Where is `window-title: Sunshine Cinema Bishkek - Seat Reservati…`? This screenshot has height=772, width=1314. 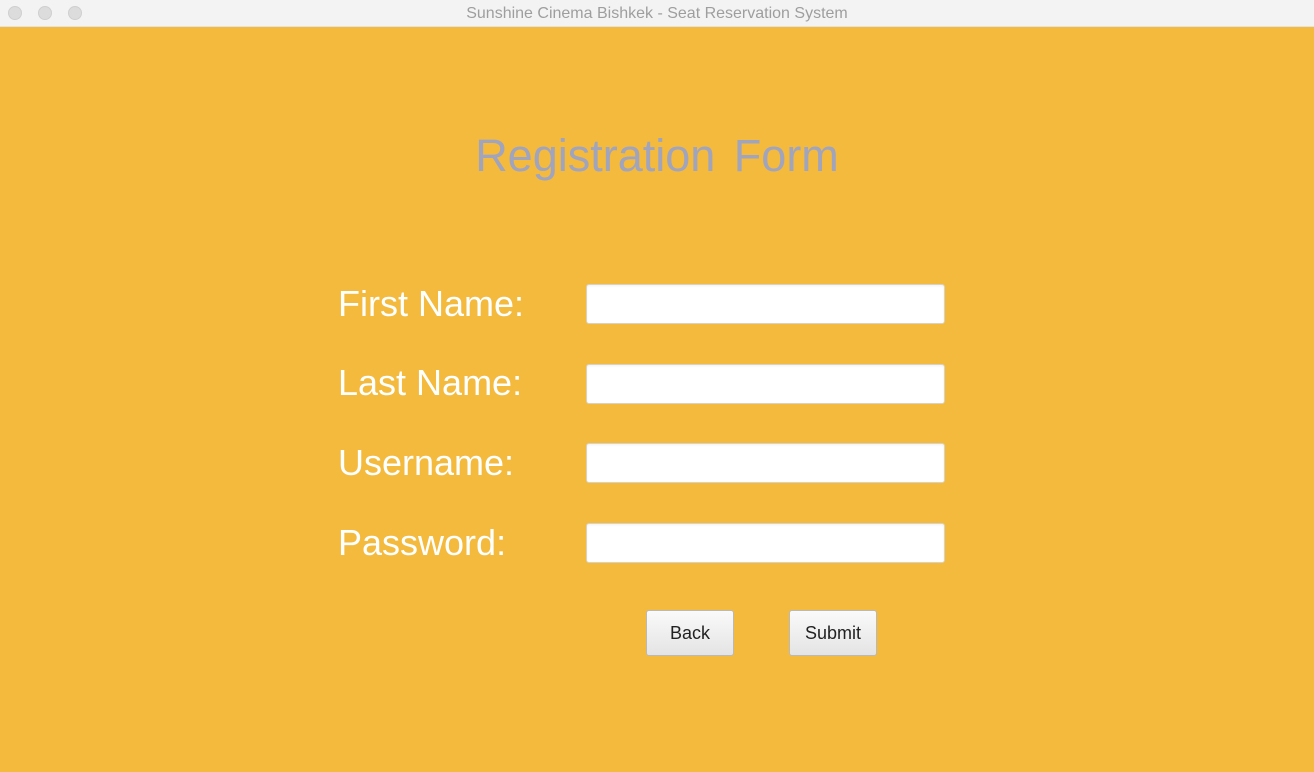
window-title: Sunshine Cinema Bishkek - Seat Reservati… is located at coordinates (657, 13).